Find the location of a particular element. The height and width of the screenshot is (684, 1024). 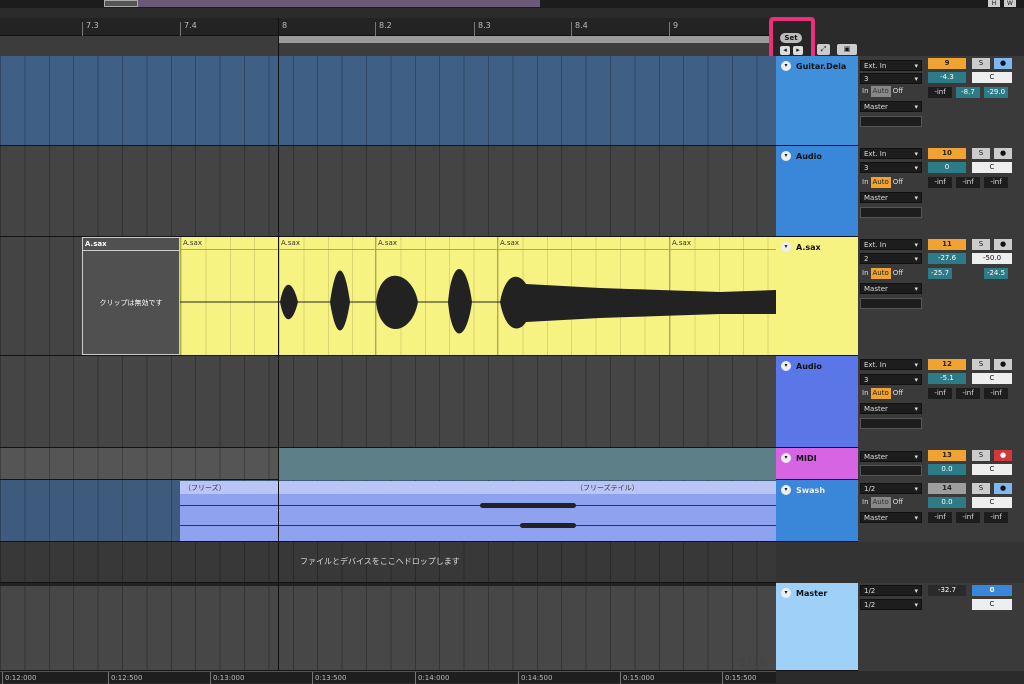

master-input-select: 1/2 is located at coordinates (891, 591).